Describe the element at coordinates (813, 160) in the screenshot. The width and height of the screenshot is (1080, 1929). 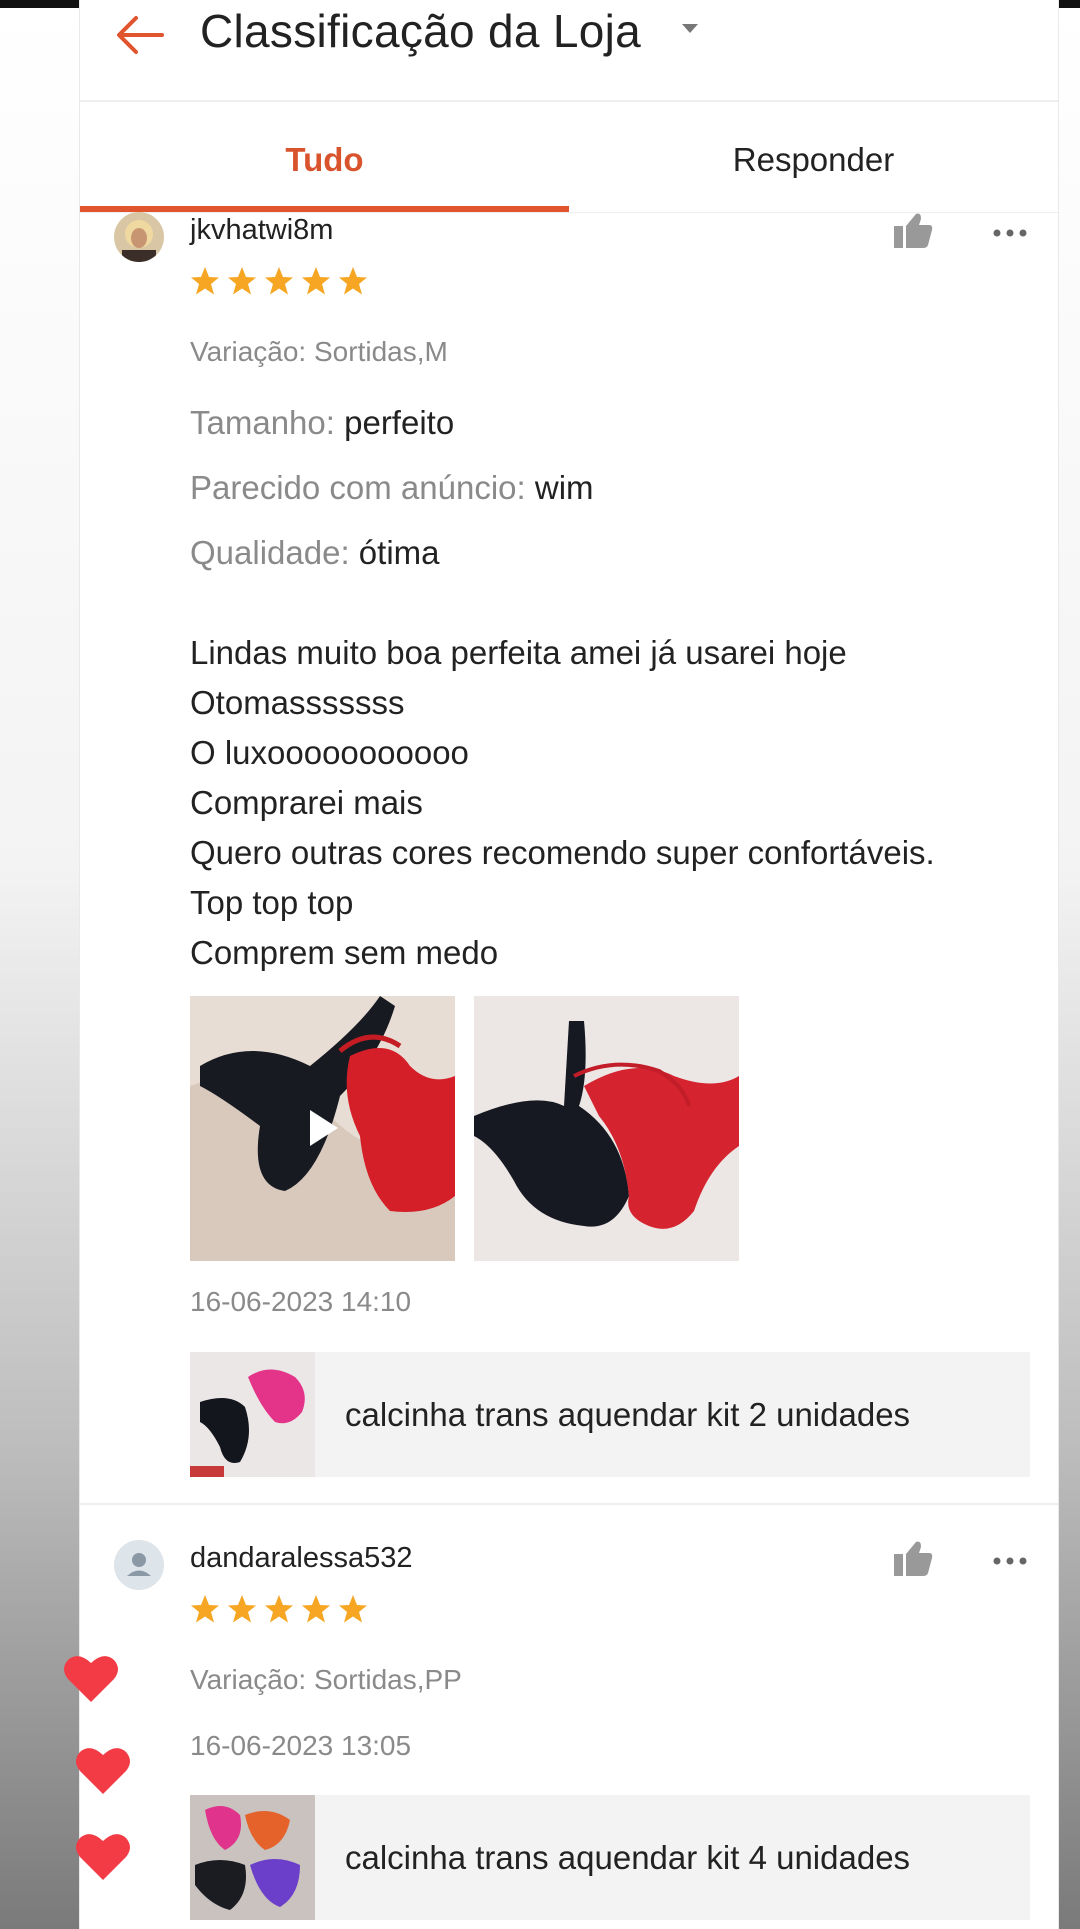
I see `tab-reply: Responder` at that location.